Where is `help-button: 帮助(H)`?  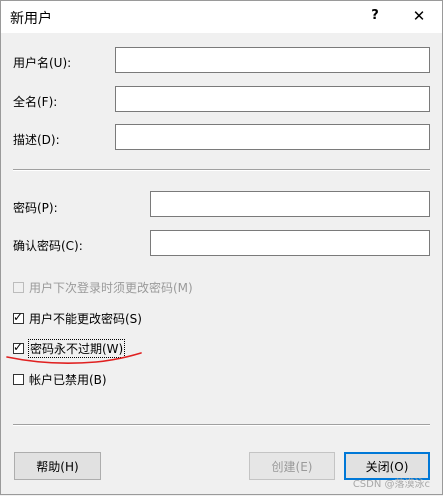
help-button: 帮助(H) is located at coordinates (57, 466).